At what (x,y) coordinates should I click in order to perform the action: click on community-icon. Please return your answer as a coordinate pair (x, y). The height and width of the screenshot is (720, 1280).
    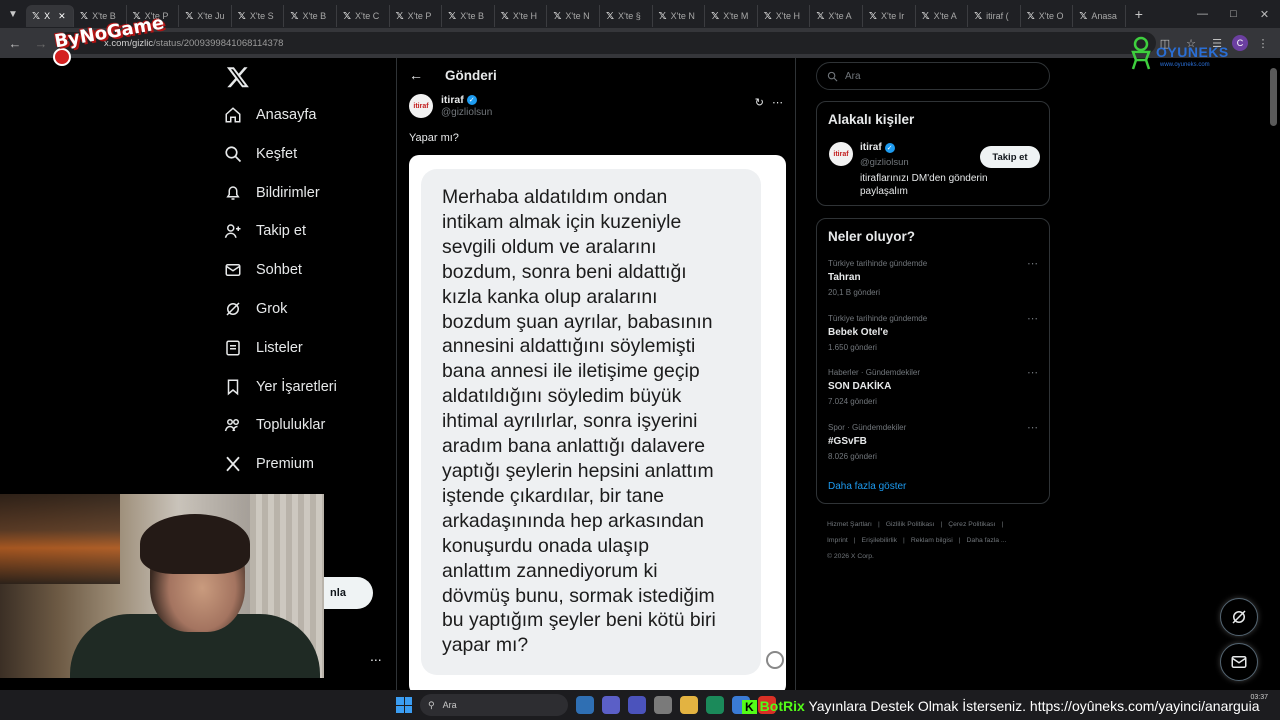
    Looking at the image, I should click on (231, 425).